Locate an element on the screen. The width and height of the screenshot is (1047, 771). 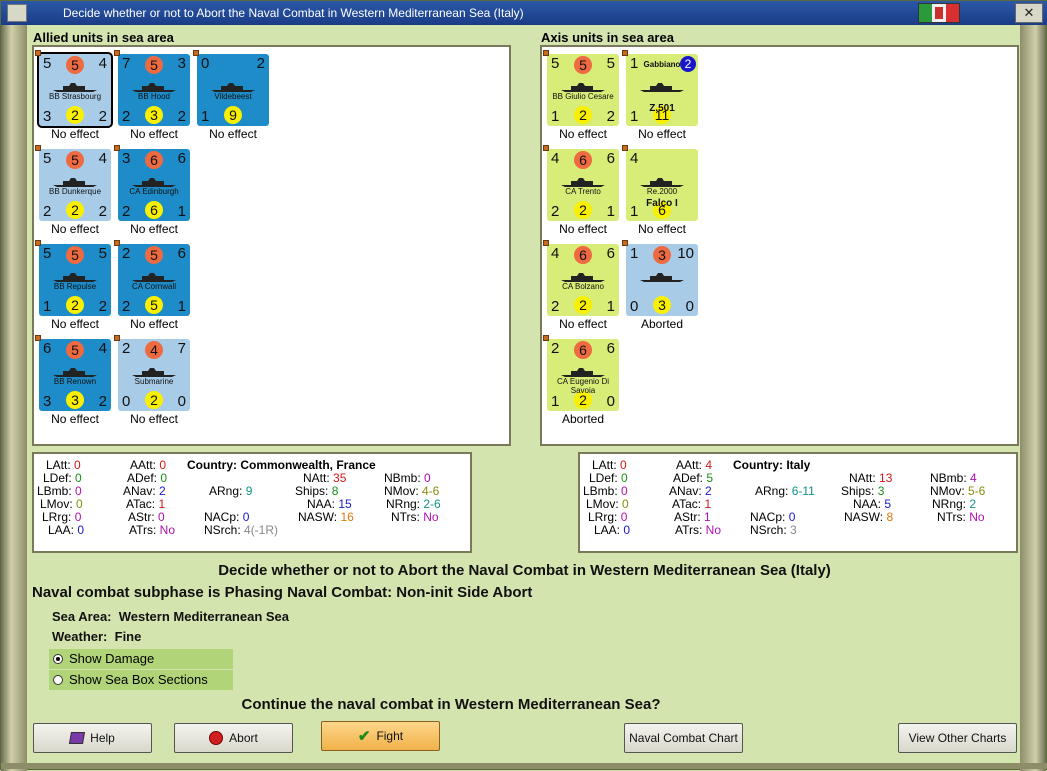
show-sea-box-radio: Show Sea Box Sections is located at coordinates (141, 680).